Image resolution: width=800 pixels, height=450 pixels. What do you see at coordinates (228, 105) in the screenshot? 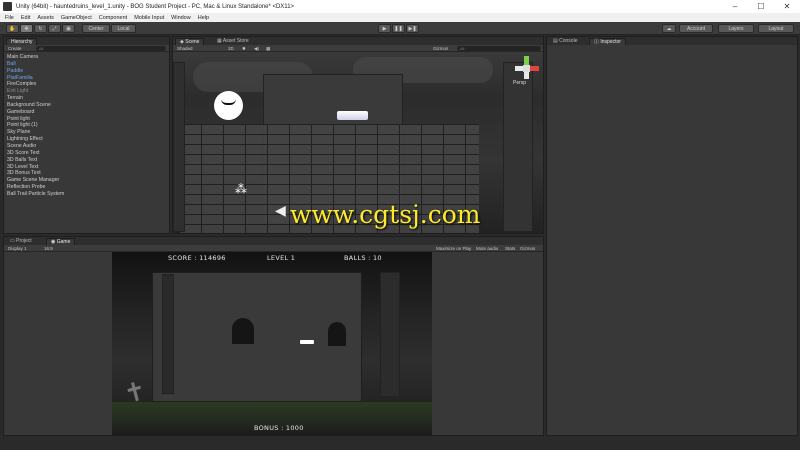
I see `ball-sprite` at bounding box center [228, 105].